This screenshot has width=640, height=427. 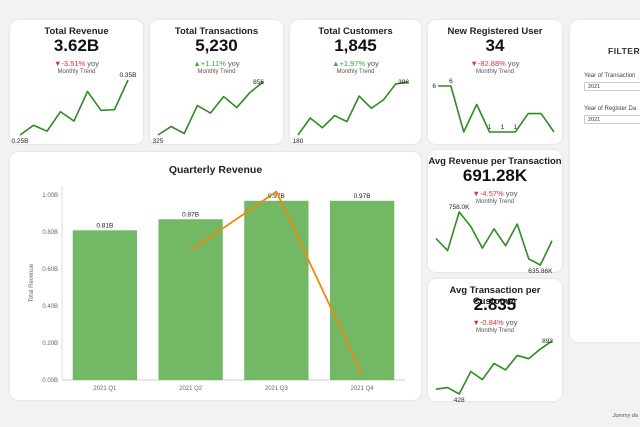 I want to click on y-tick-label: 1.00B, so click(x=50, y=196).